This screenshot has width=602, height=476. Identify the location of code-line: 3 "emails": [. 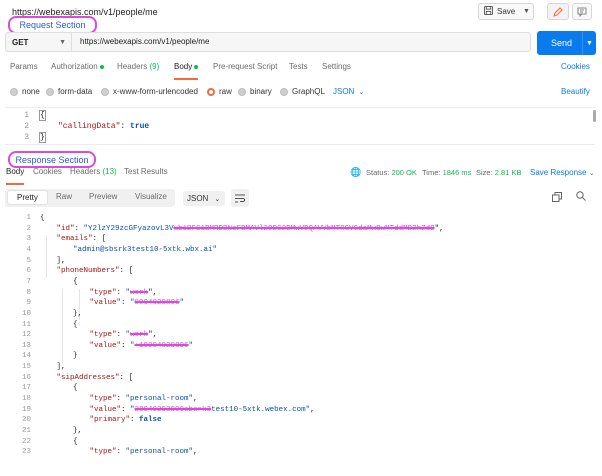
(301, 240).